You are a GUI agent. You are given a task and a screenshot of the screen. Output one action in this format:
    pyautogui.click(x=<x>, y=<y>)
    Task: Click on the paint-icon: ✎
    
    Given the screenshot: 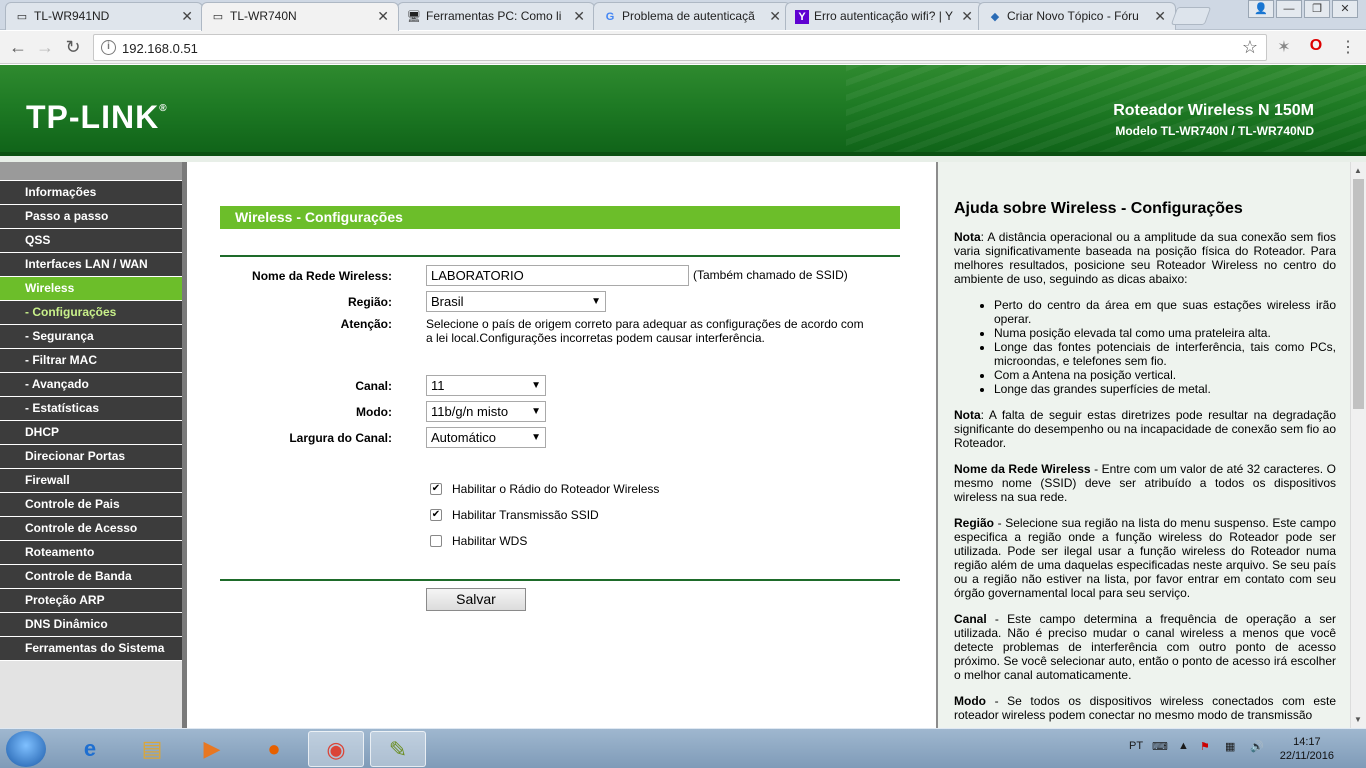 What is the action you would take?
    pyautogui.click(x=398, y=749)
    